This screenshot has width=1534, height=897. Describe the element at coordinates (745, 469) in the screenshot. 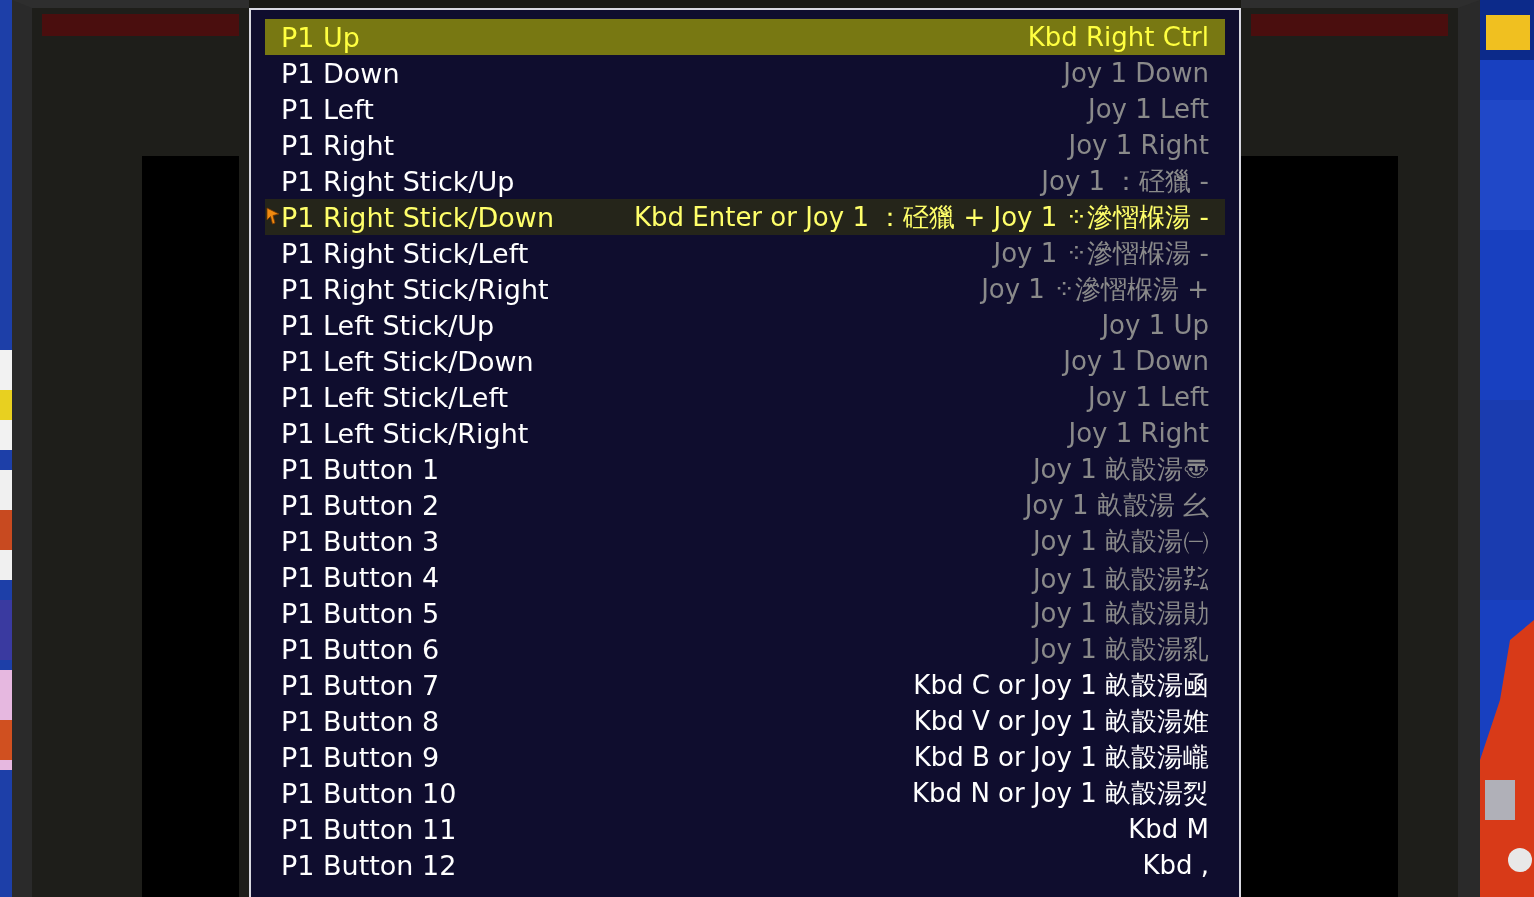

I see `menu-item: P1 Button 1 Joy 1 畝瞉湯〠` at that location.